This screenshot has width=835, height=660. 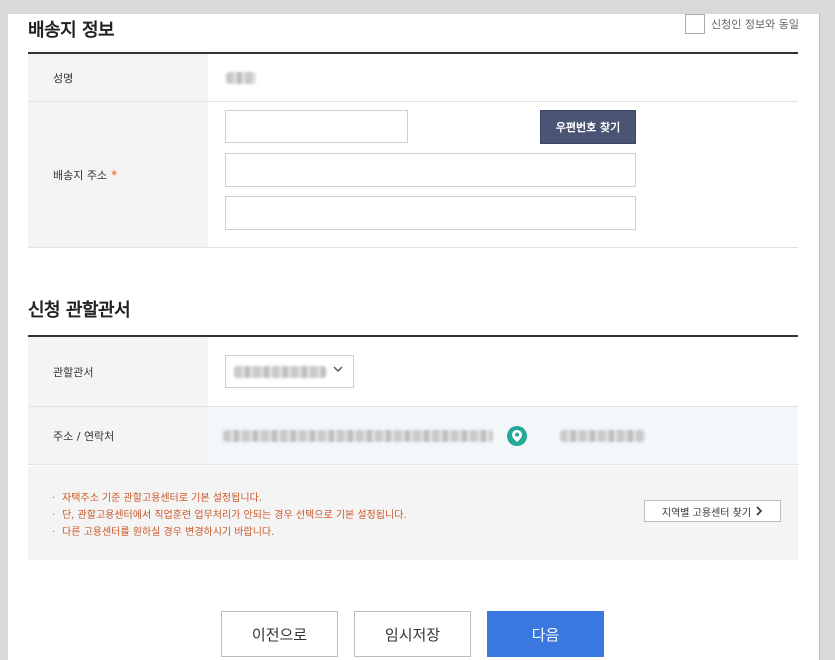 I want to click on contact-row: 주소 / 연락처, so click(x=413, y=436).